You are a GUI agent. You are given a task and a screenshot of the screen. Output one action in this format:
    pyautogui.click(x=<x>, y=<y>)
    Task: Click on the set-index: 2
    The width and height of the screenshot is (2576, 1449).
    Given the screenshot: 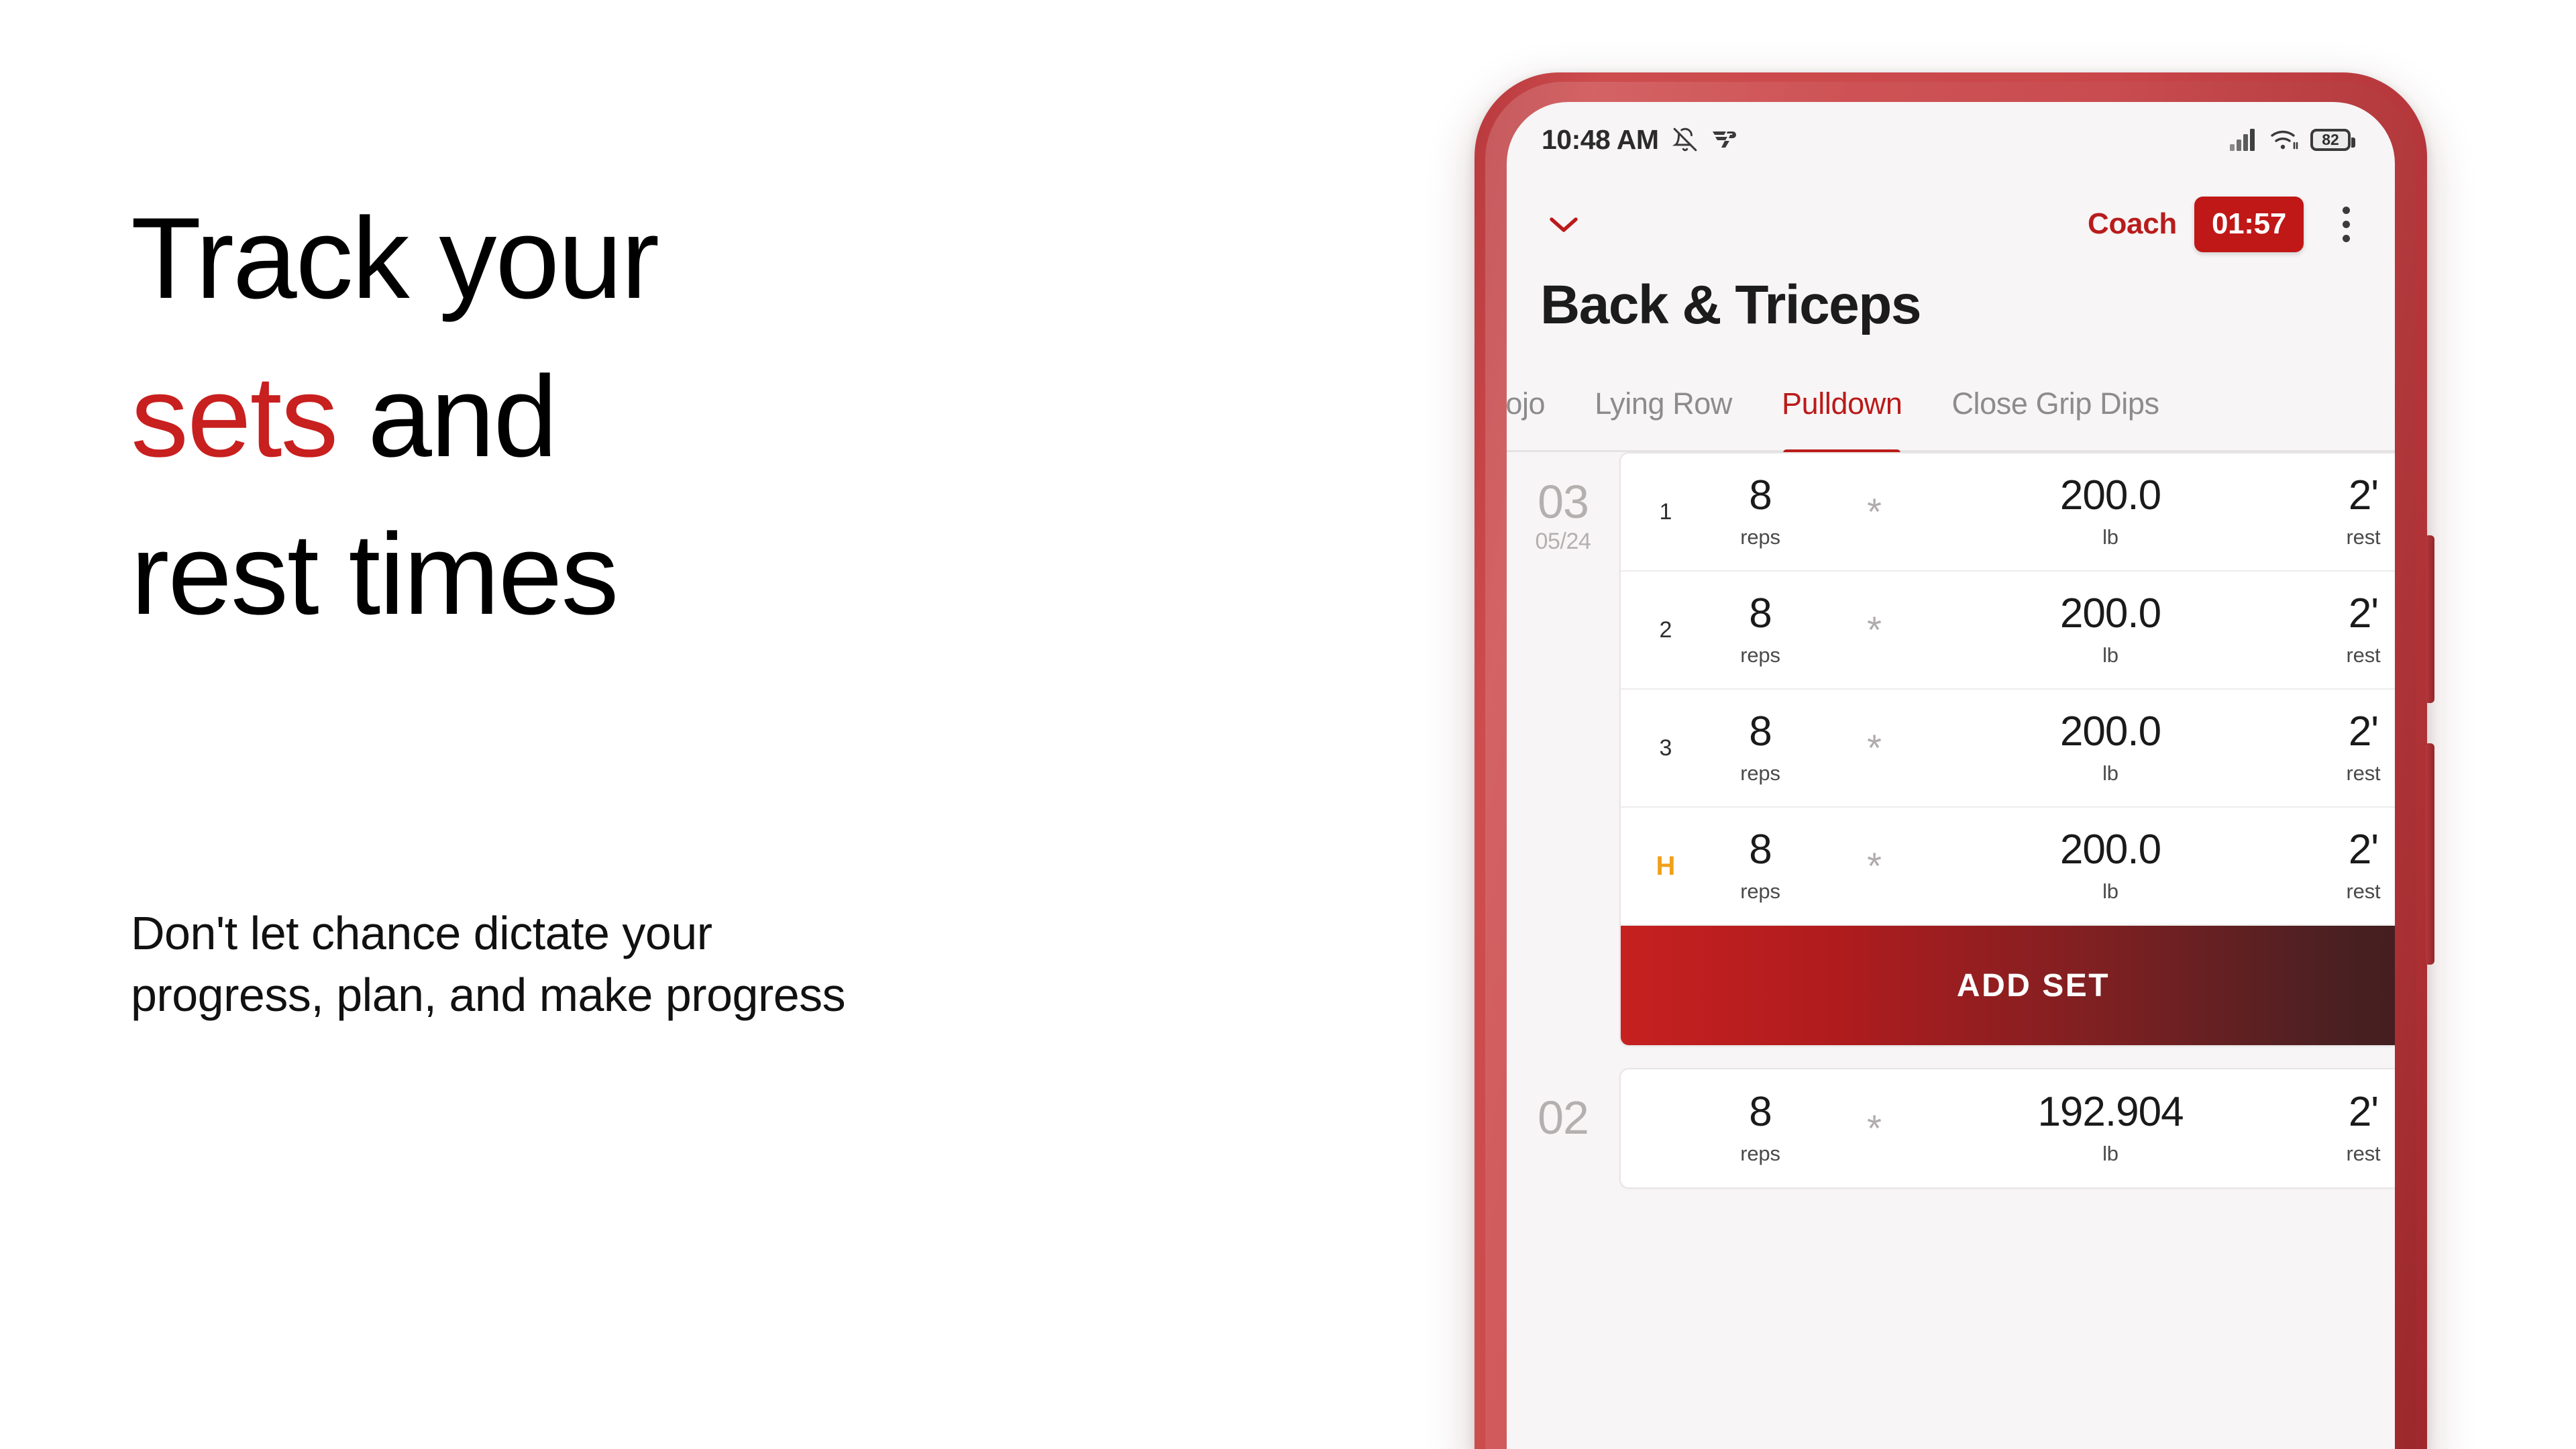 What is the action you would take?
    pyautogui.click(x=1665, y=629)
    